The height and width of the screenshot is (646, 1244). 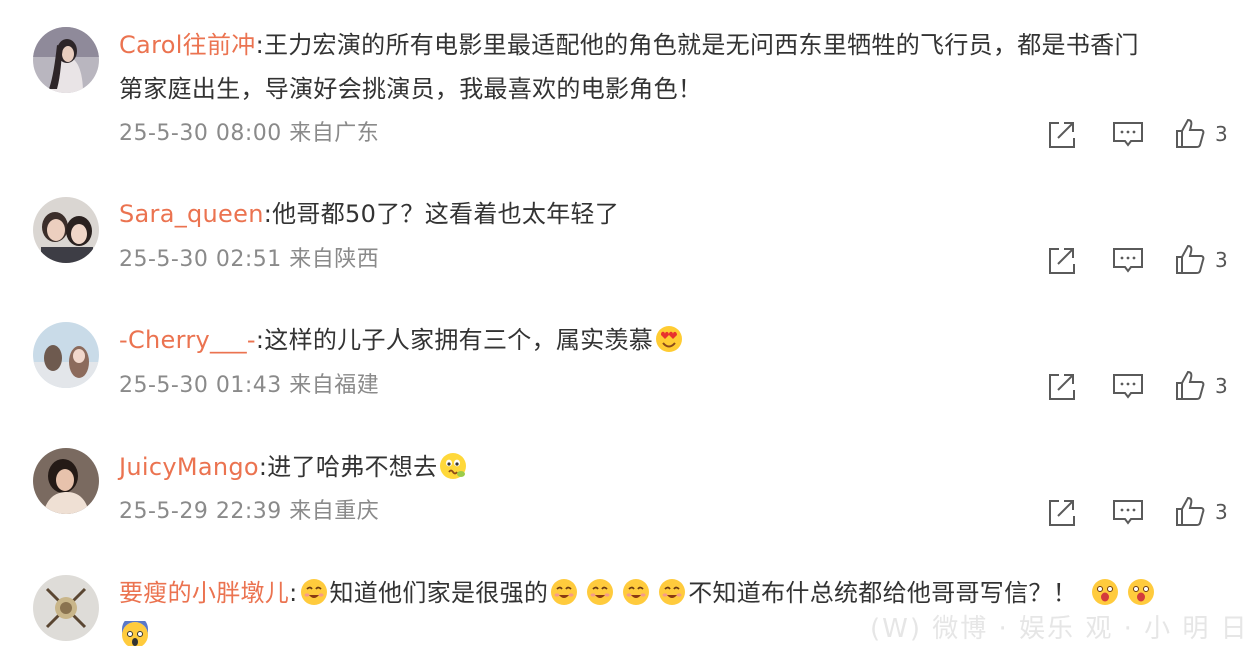 I want to click on comment-text: 要瘦的小胖墩儿: 知道他们家是很强的 不知道布什总统都给他哥哥写信？！, so click(x=666, y=593).